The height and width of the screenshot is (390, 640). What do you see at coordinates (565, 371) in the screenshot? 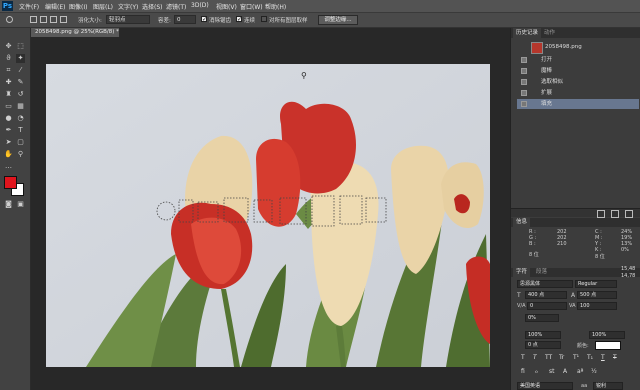
I see `titling-icon: A` at bounding box center [565, 371].